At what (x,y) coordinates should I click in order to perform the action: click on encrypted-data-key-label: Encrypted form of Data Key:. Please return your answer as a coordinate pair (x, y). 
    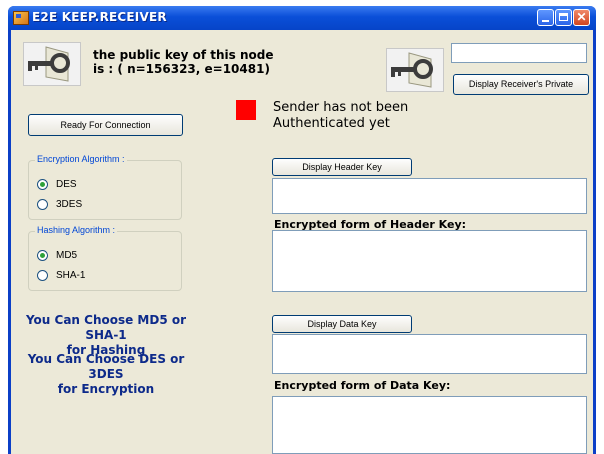
    Looking at the image, I should click on (362, 385).